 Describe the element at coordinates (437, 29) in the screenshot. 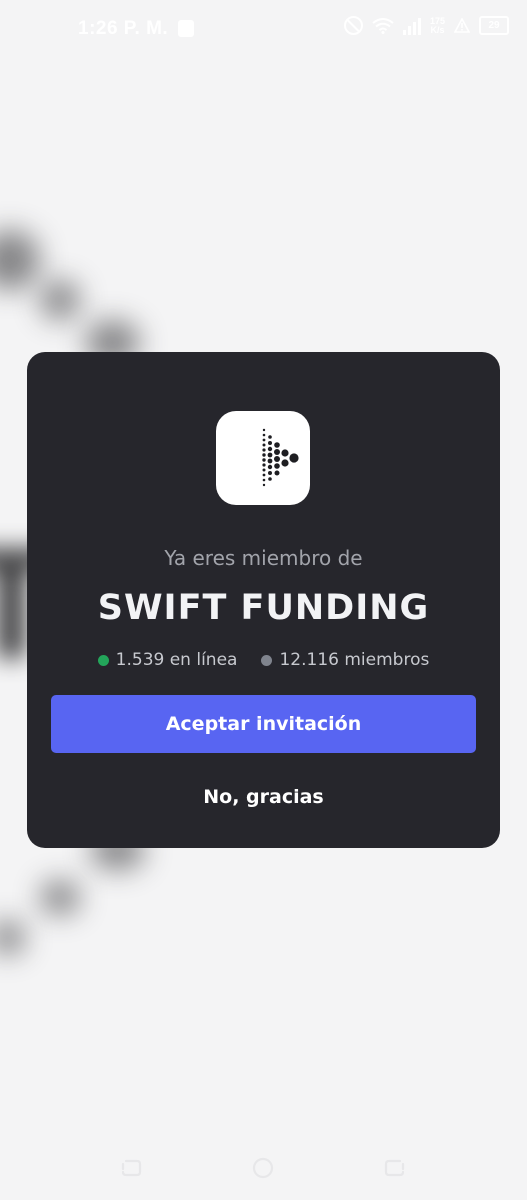

I see `network-speed-unit: K/s` at that location.